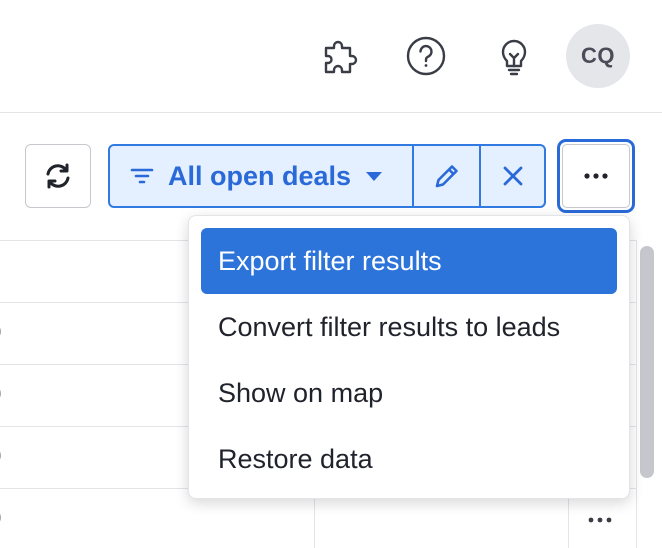 The image size is (662, 548). What do you see at coordinates (142, 176) in the screenshot?
I see `filter-icon` at bounding box center [142, 176].